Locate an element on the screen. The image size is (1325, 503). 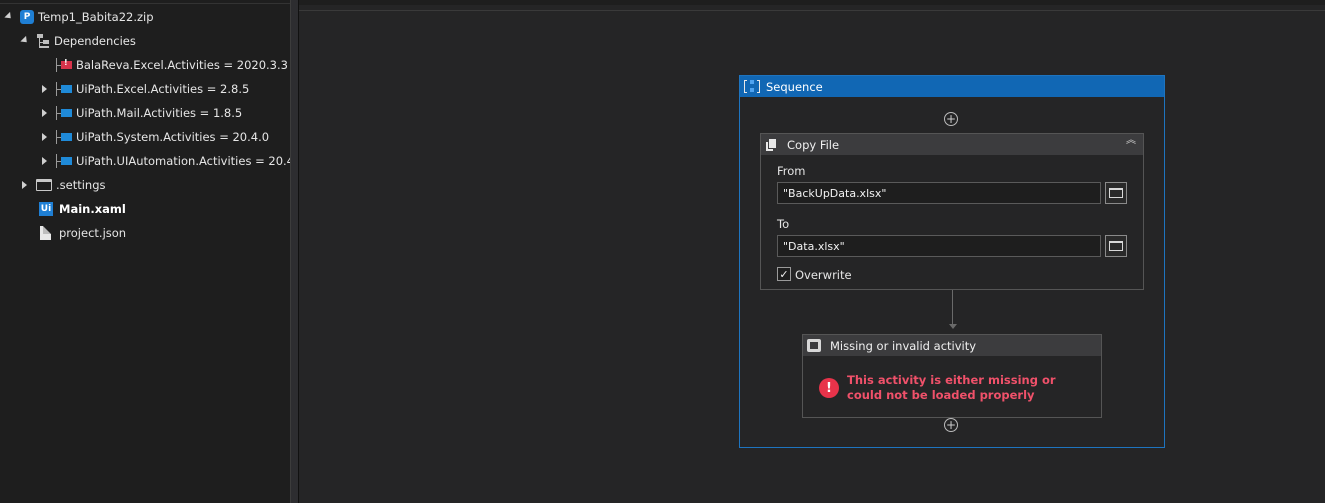
from-label: From is located at coordinates (791, 171).